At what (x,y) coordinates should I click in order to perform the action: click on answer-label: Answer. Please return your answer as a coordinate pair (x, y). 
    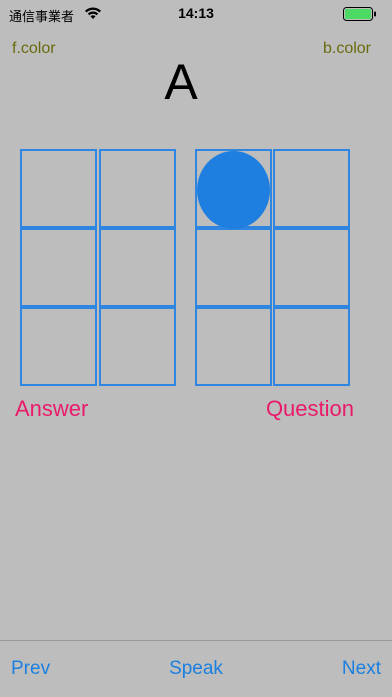
    Looking at the image, I should click on (52, 408).